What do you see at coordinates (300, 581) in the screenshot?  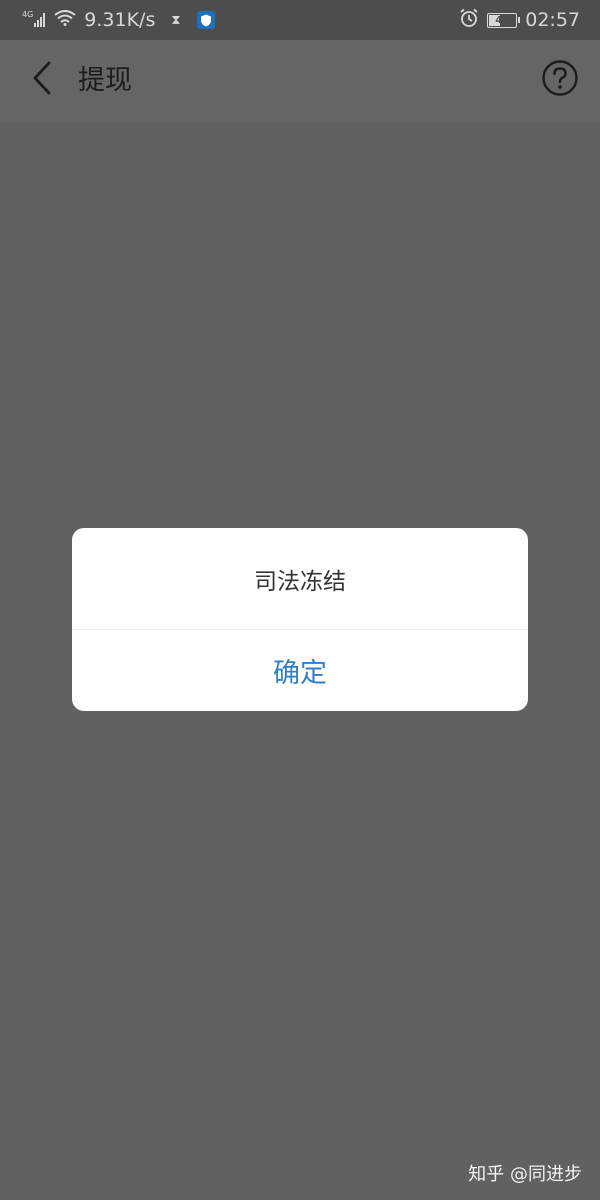 I see `dialog-message: 司法冻结` at bounding box center [300, 581].